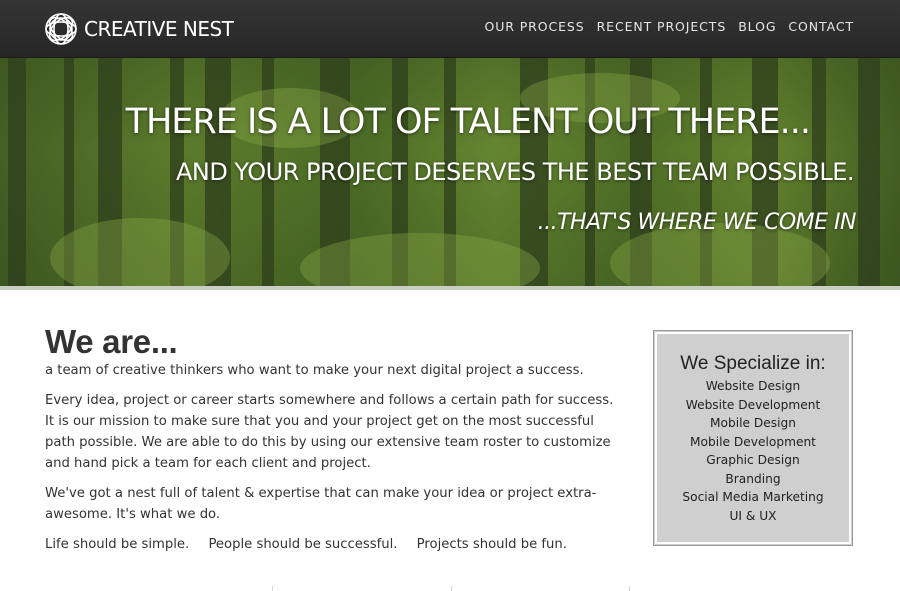 The width and height of the screenshot is (900, 591). I want to click on nav-our-process: OUR PROCESS, so click(534, 26).